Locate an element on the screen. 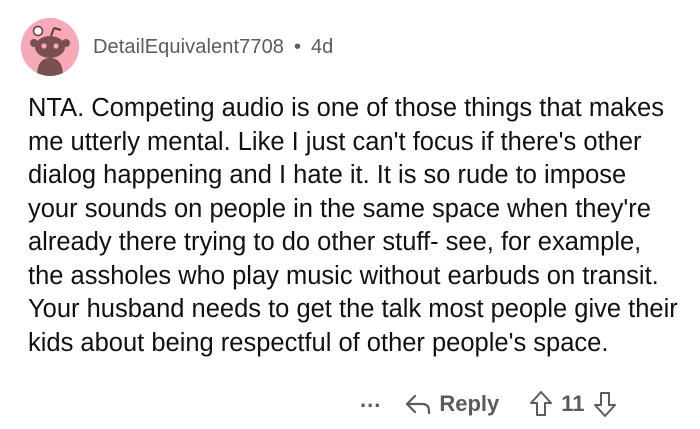  comment-header: DetailEquivalent7708 • 4d is located at coordinates (177, 47).